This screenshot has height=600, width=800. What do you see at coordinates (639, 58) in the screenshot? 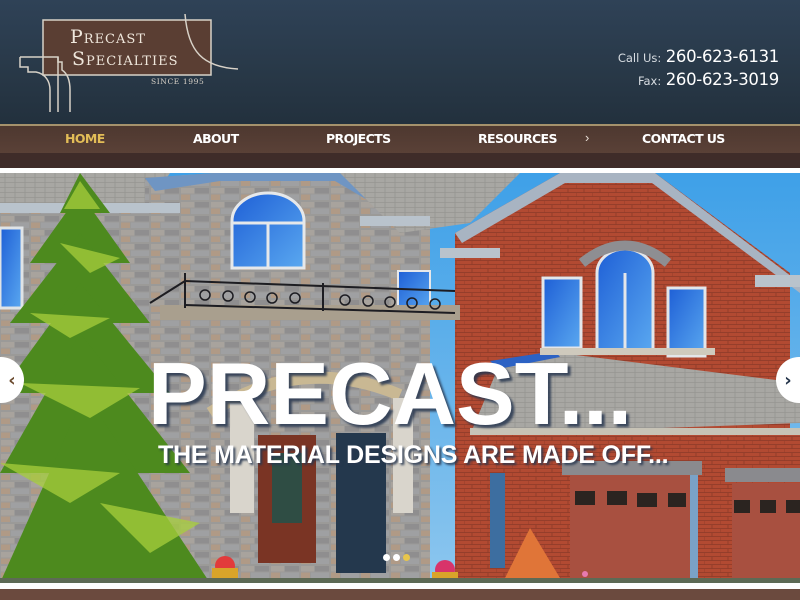
I see `phone-label: Call Us:` at bounding box center [639, 58].